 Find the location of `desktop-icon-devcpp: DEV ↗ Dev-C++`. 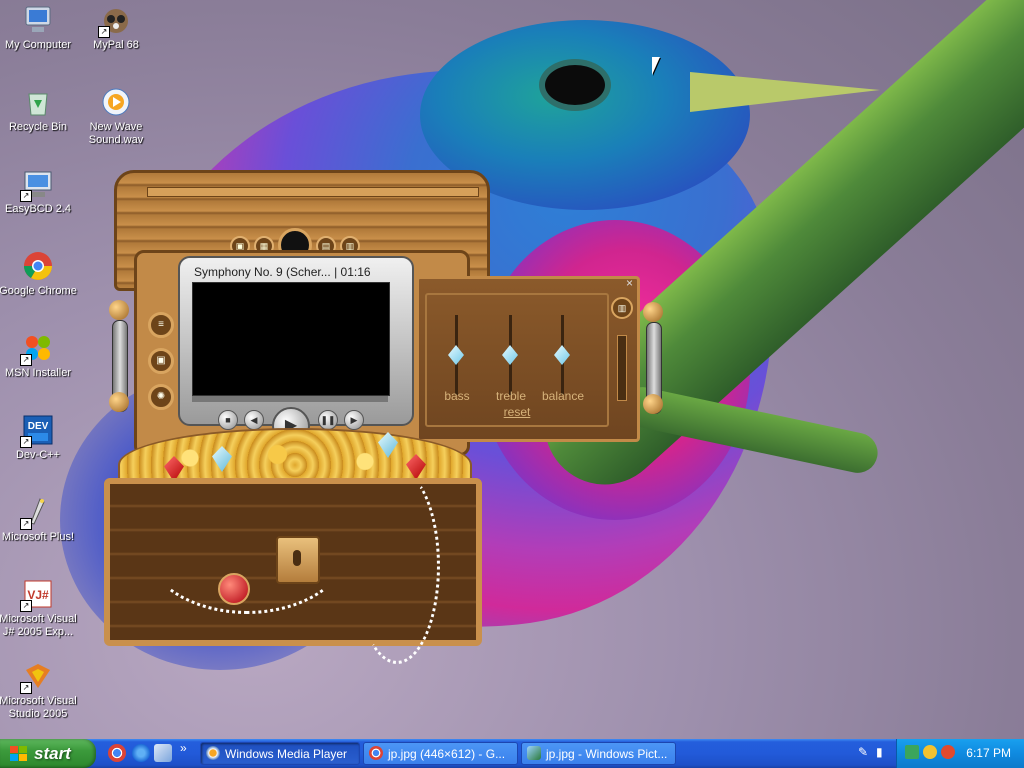

desktop-icon-devcpp: DEV ↗ Dev-C++ is located at coordinates (39, 438).